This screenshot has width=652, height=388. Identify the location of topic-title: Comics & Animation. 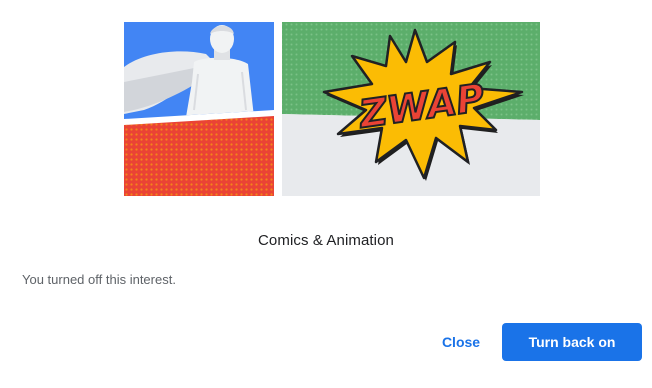
(326, 240).